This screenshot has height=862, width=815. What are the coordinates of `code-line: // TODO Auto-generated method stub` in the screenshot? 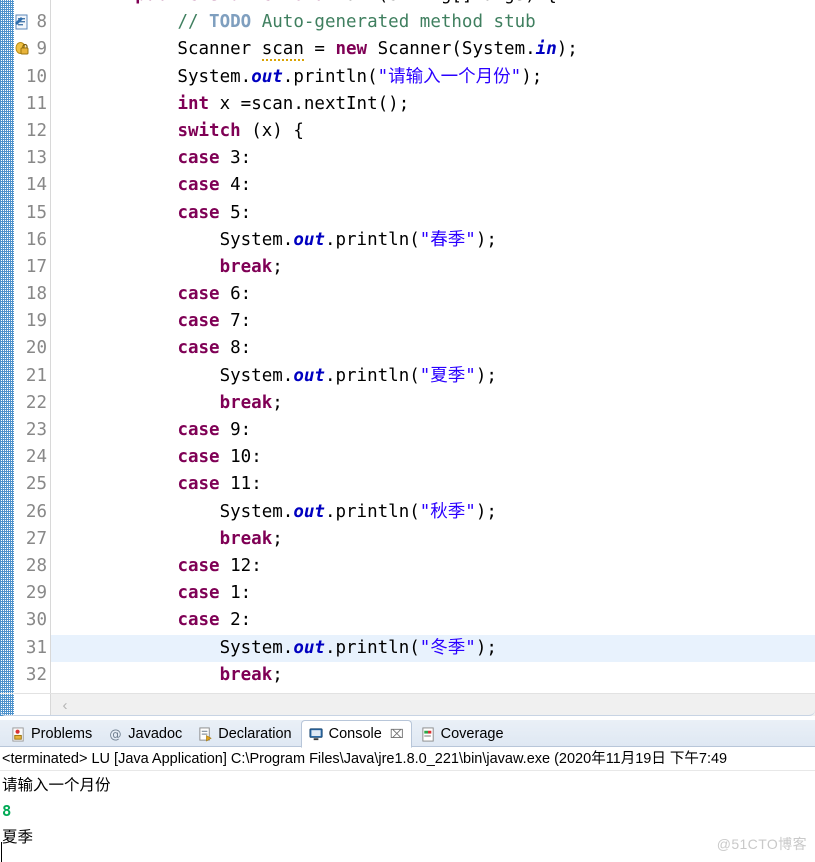 It's located at (433, 22).